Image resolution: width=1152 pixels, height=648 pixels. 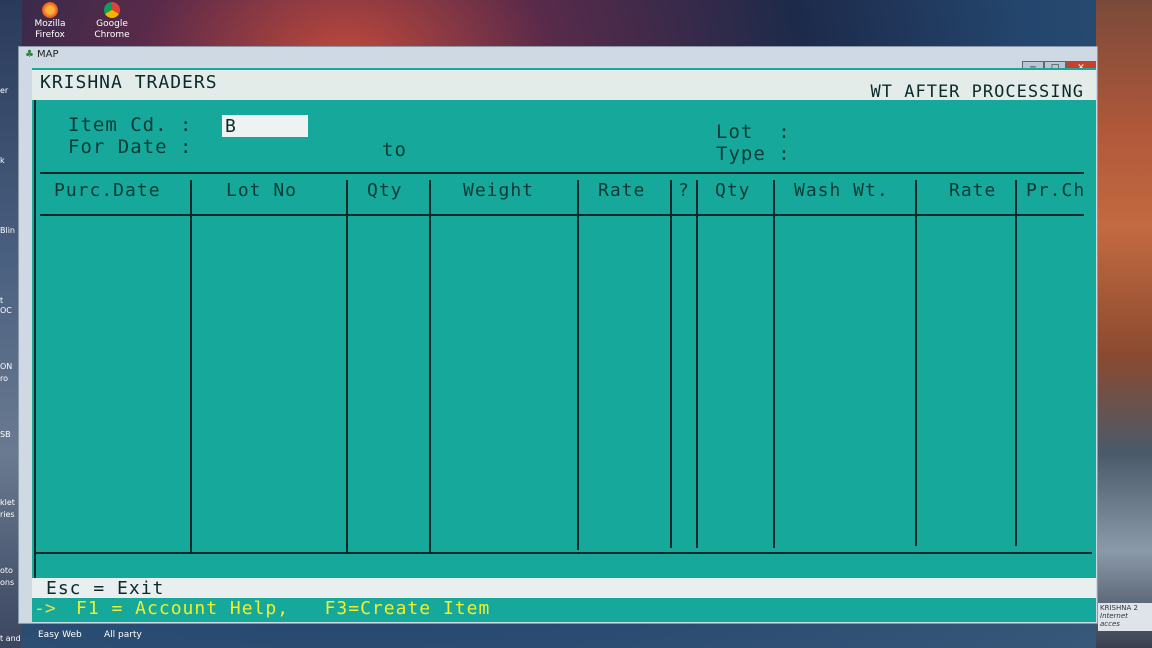 I want to click on status-bar: Esc = Exit, so click(x=564, y=588).